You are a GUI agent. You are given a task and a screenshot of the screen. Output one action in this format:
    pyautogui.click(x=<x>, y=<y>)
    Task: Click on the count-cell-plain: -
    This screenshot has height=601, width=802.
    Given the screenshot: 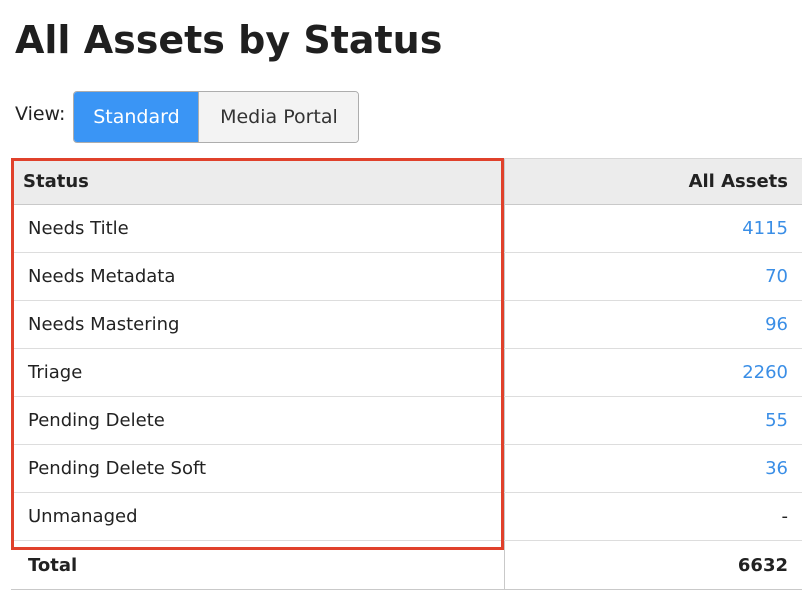 What is the action you would take?
    pyautogui.click(x=652, y=516)
    